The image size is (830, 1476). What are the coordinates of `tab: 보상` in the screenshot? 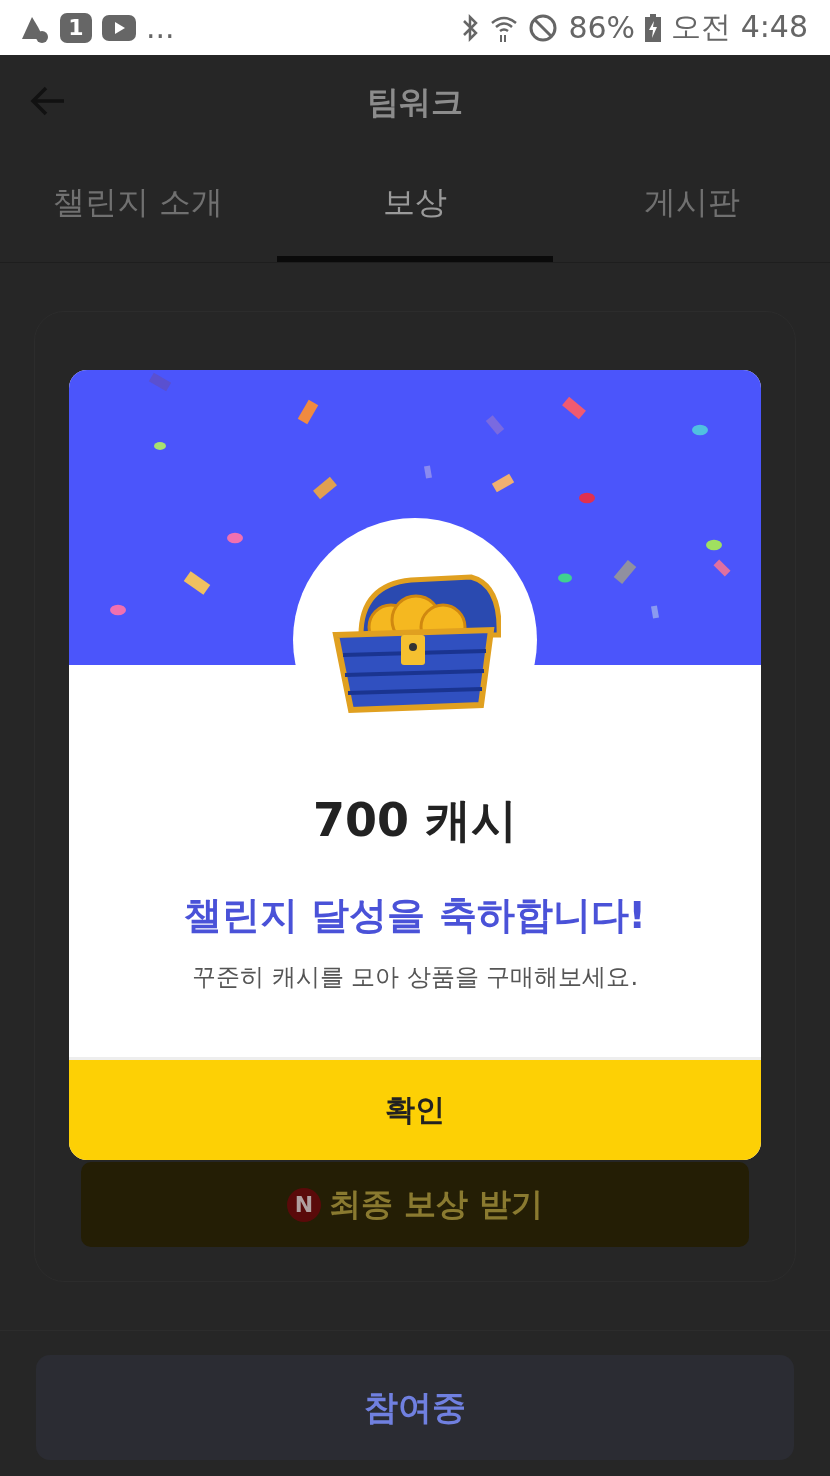 It's located at (415, 206).